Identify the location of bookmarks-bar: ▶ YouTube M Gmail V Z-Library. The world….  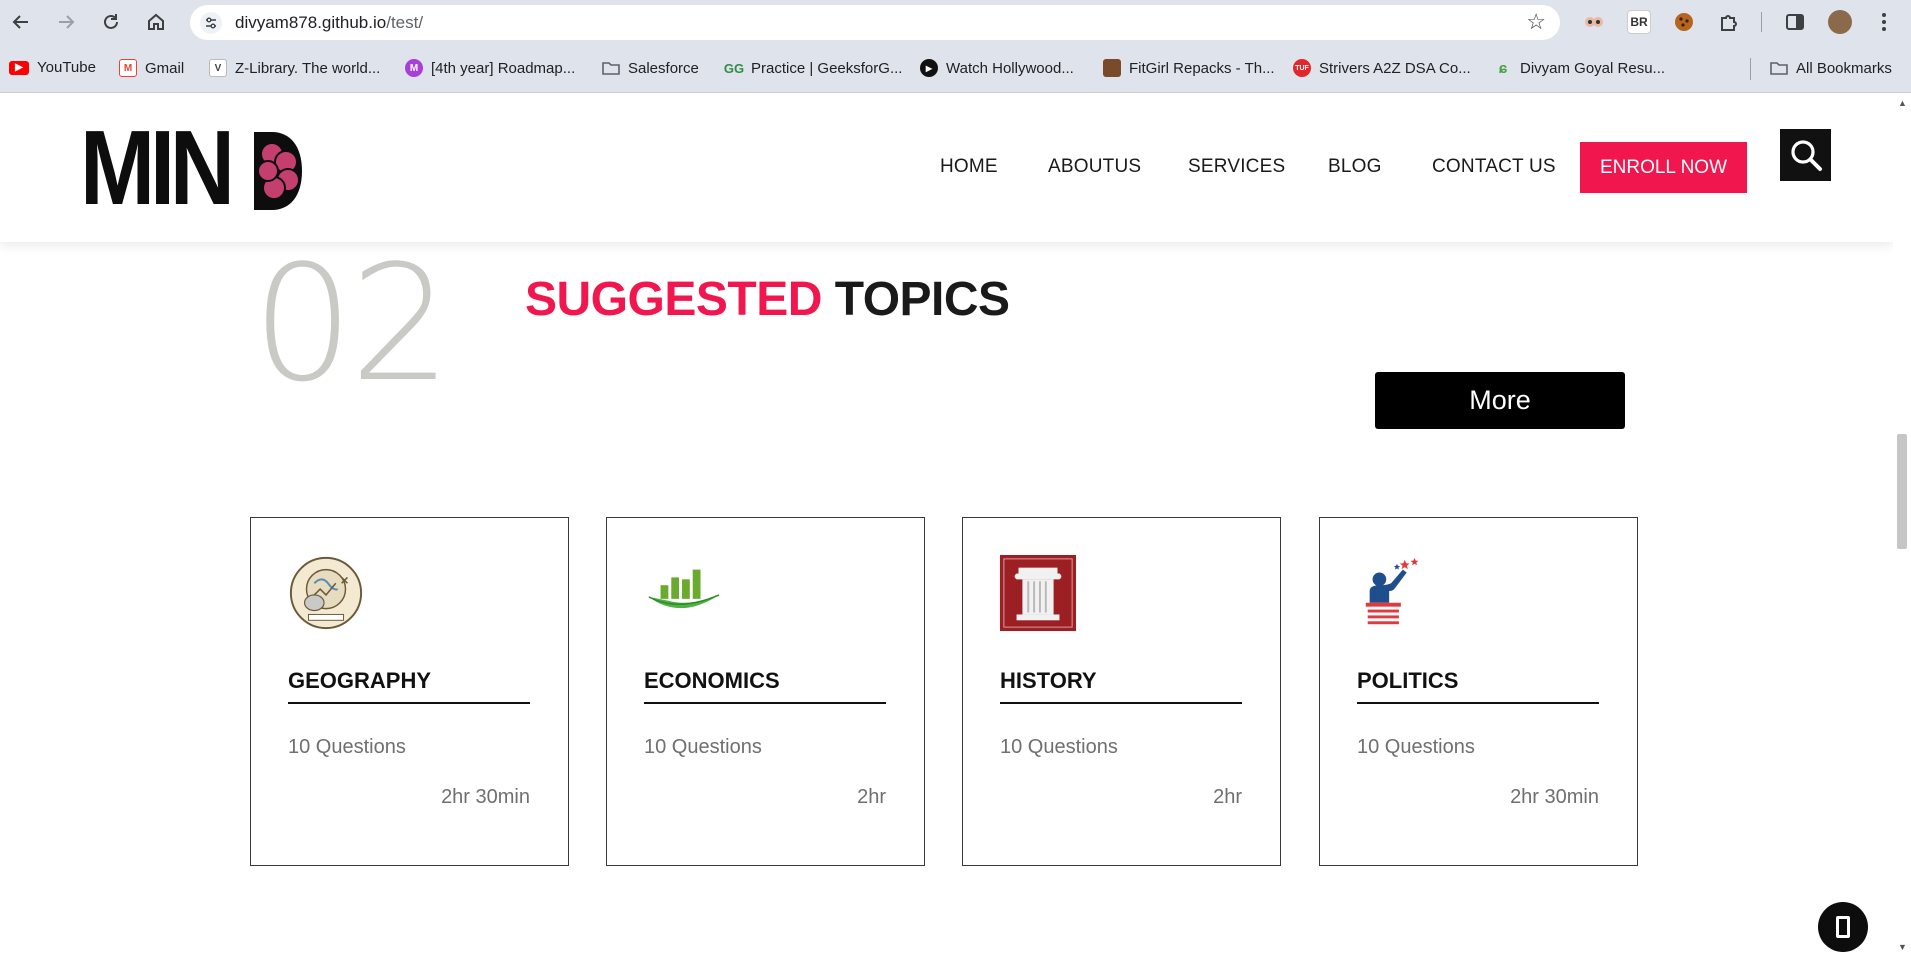
(955, 69).